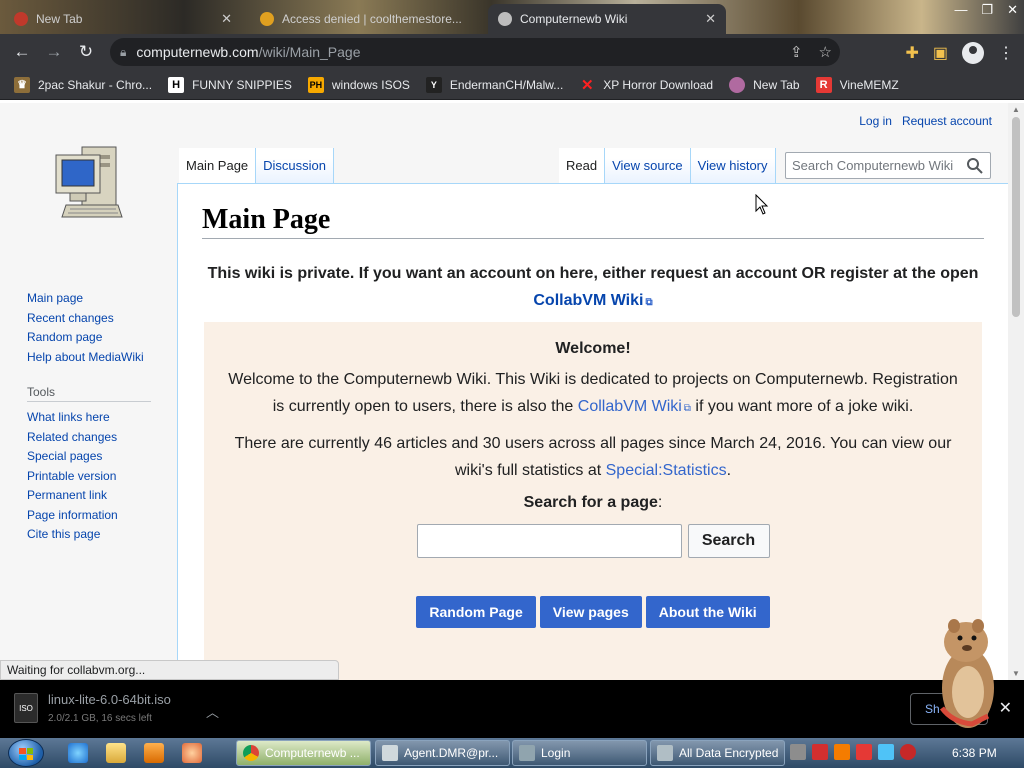  What do you see at coordinates (92, 477) in the screenshot?
I see `sidebar-item-printable-version: Printable version` at bounding box center [92, 477].